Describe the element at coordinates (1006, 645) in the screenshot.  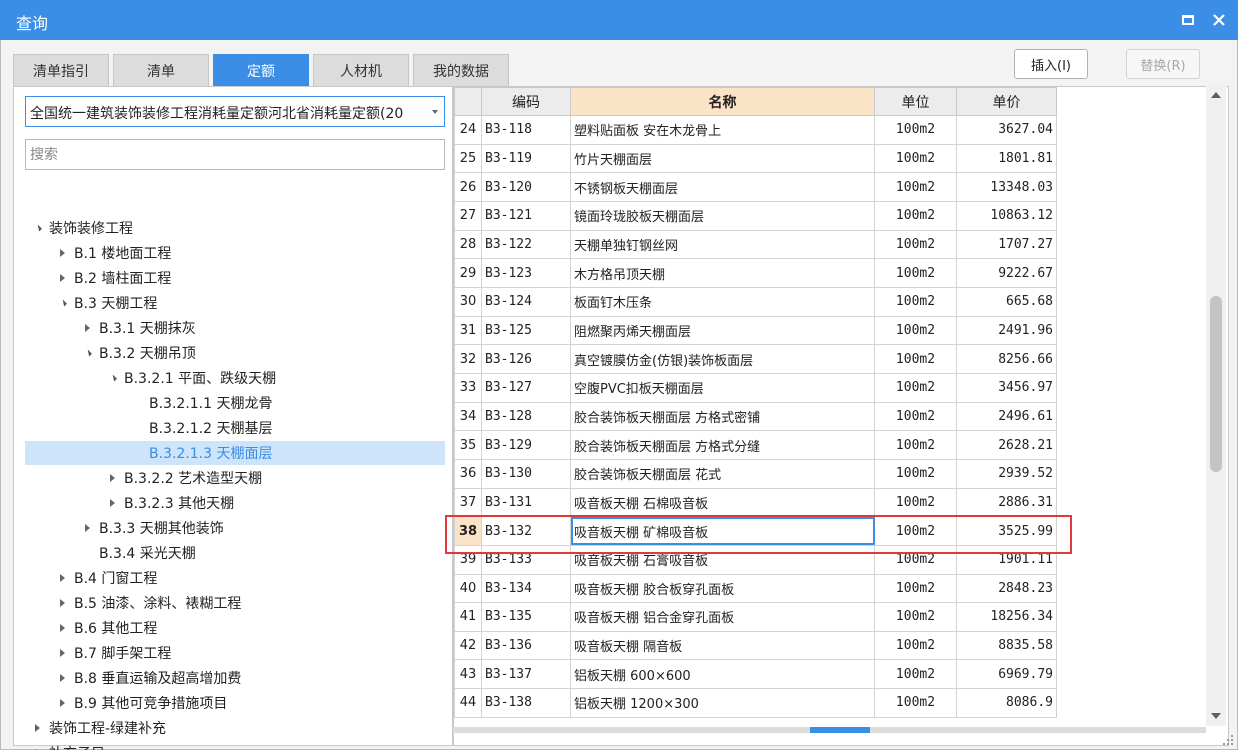
I see `price-cell: 8835.58` at that location.